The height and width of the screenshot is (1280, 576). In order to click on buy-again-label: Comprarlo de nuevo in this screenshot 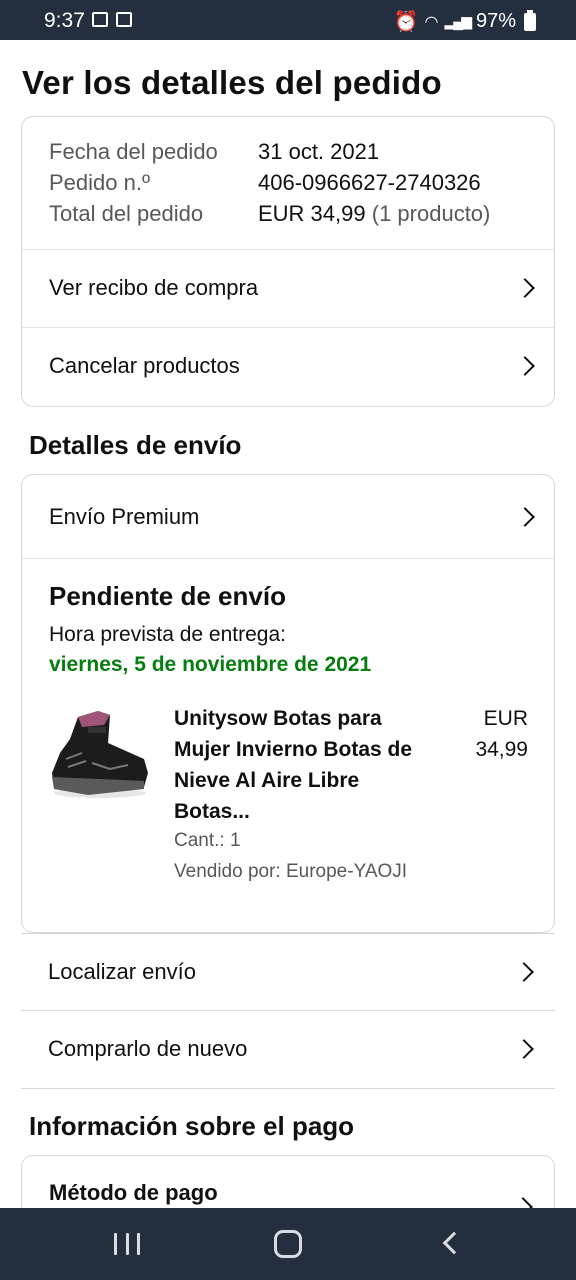, I will do `click(148, 1048)`.